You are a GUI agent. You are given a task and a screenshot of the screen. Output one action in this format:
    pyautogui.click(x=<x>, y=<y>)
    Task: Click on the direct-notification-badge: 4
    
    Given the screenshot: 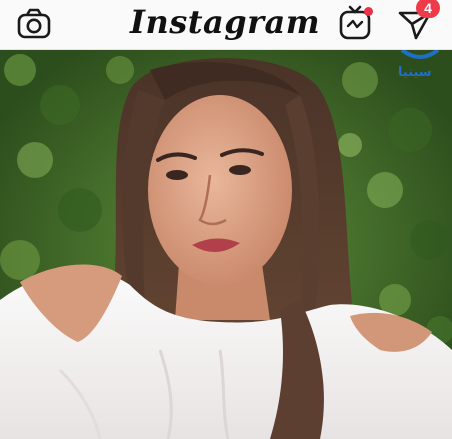 What is the action you would take?
    pyautogui.click(x=428, y=9)
    